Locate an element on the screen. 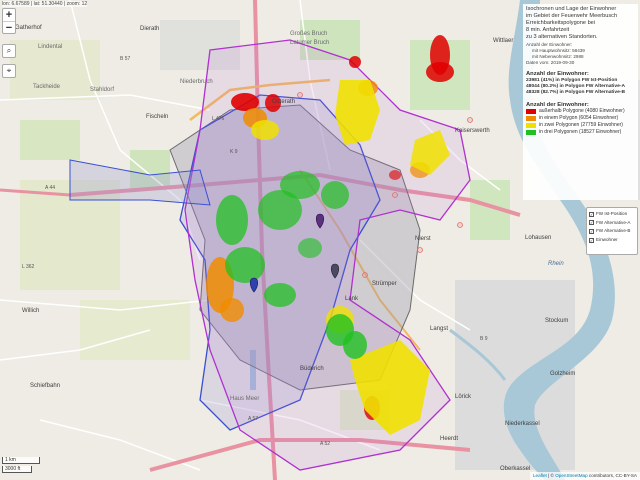  place-label: Schiefbahn is located at coordinates (45, 386).